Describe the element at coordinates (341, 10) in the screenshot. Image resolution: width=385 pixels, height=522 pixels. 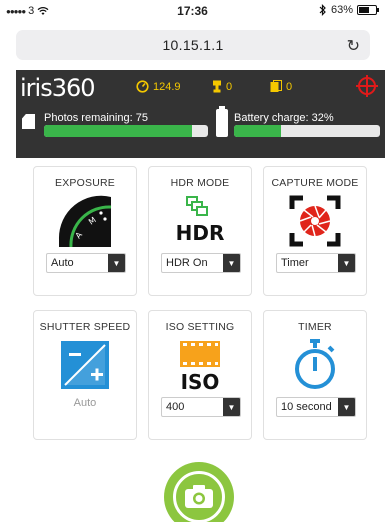
I see `battery-percent: 63%` at that location.